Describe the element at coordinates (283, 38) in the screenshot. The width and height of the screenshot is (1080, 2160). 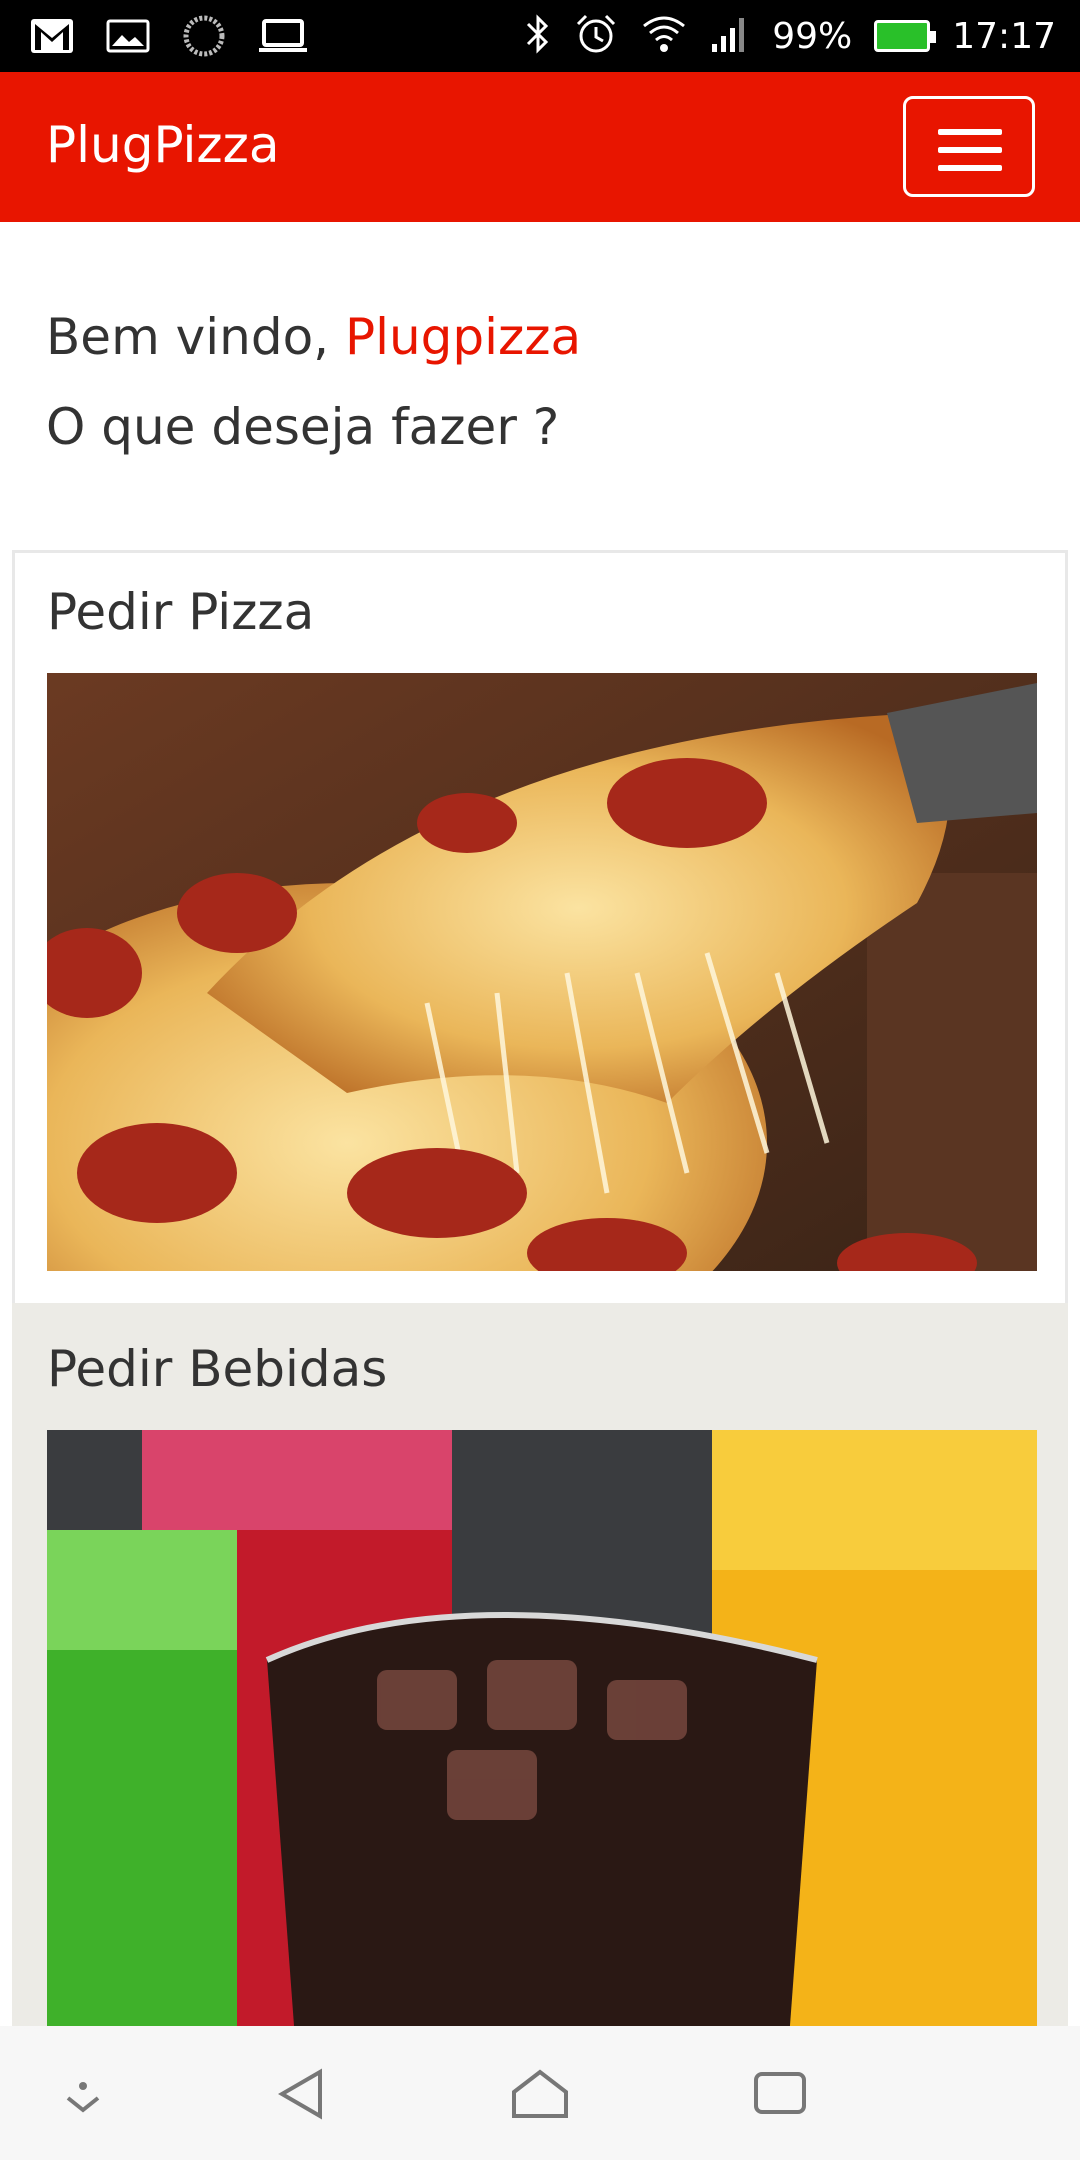
I see `laptop-icon` at that location.